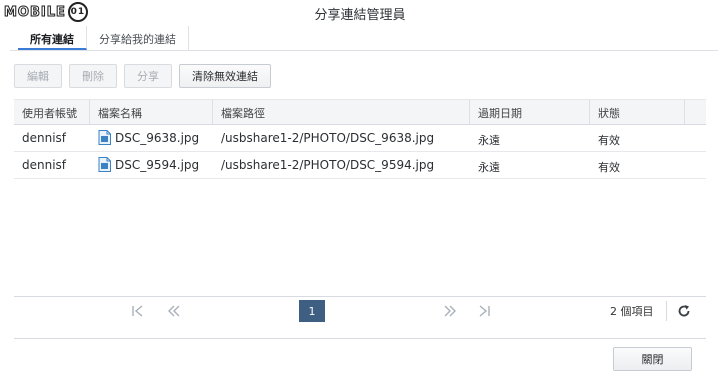 This screenshot has width=720, height=376. I want to click on footer-divider, so click(360, 338).